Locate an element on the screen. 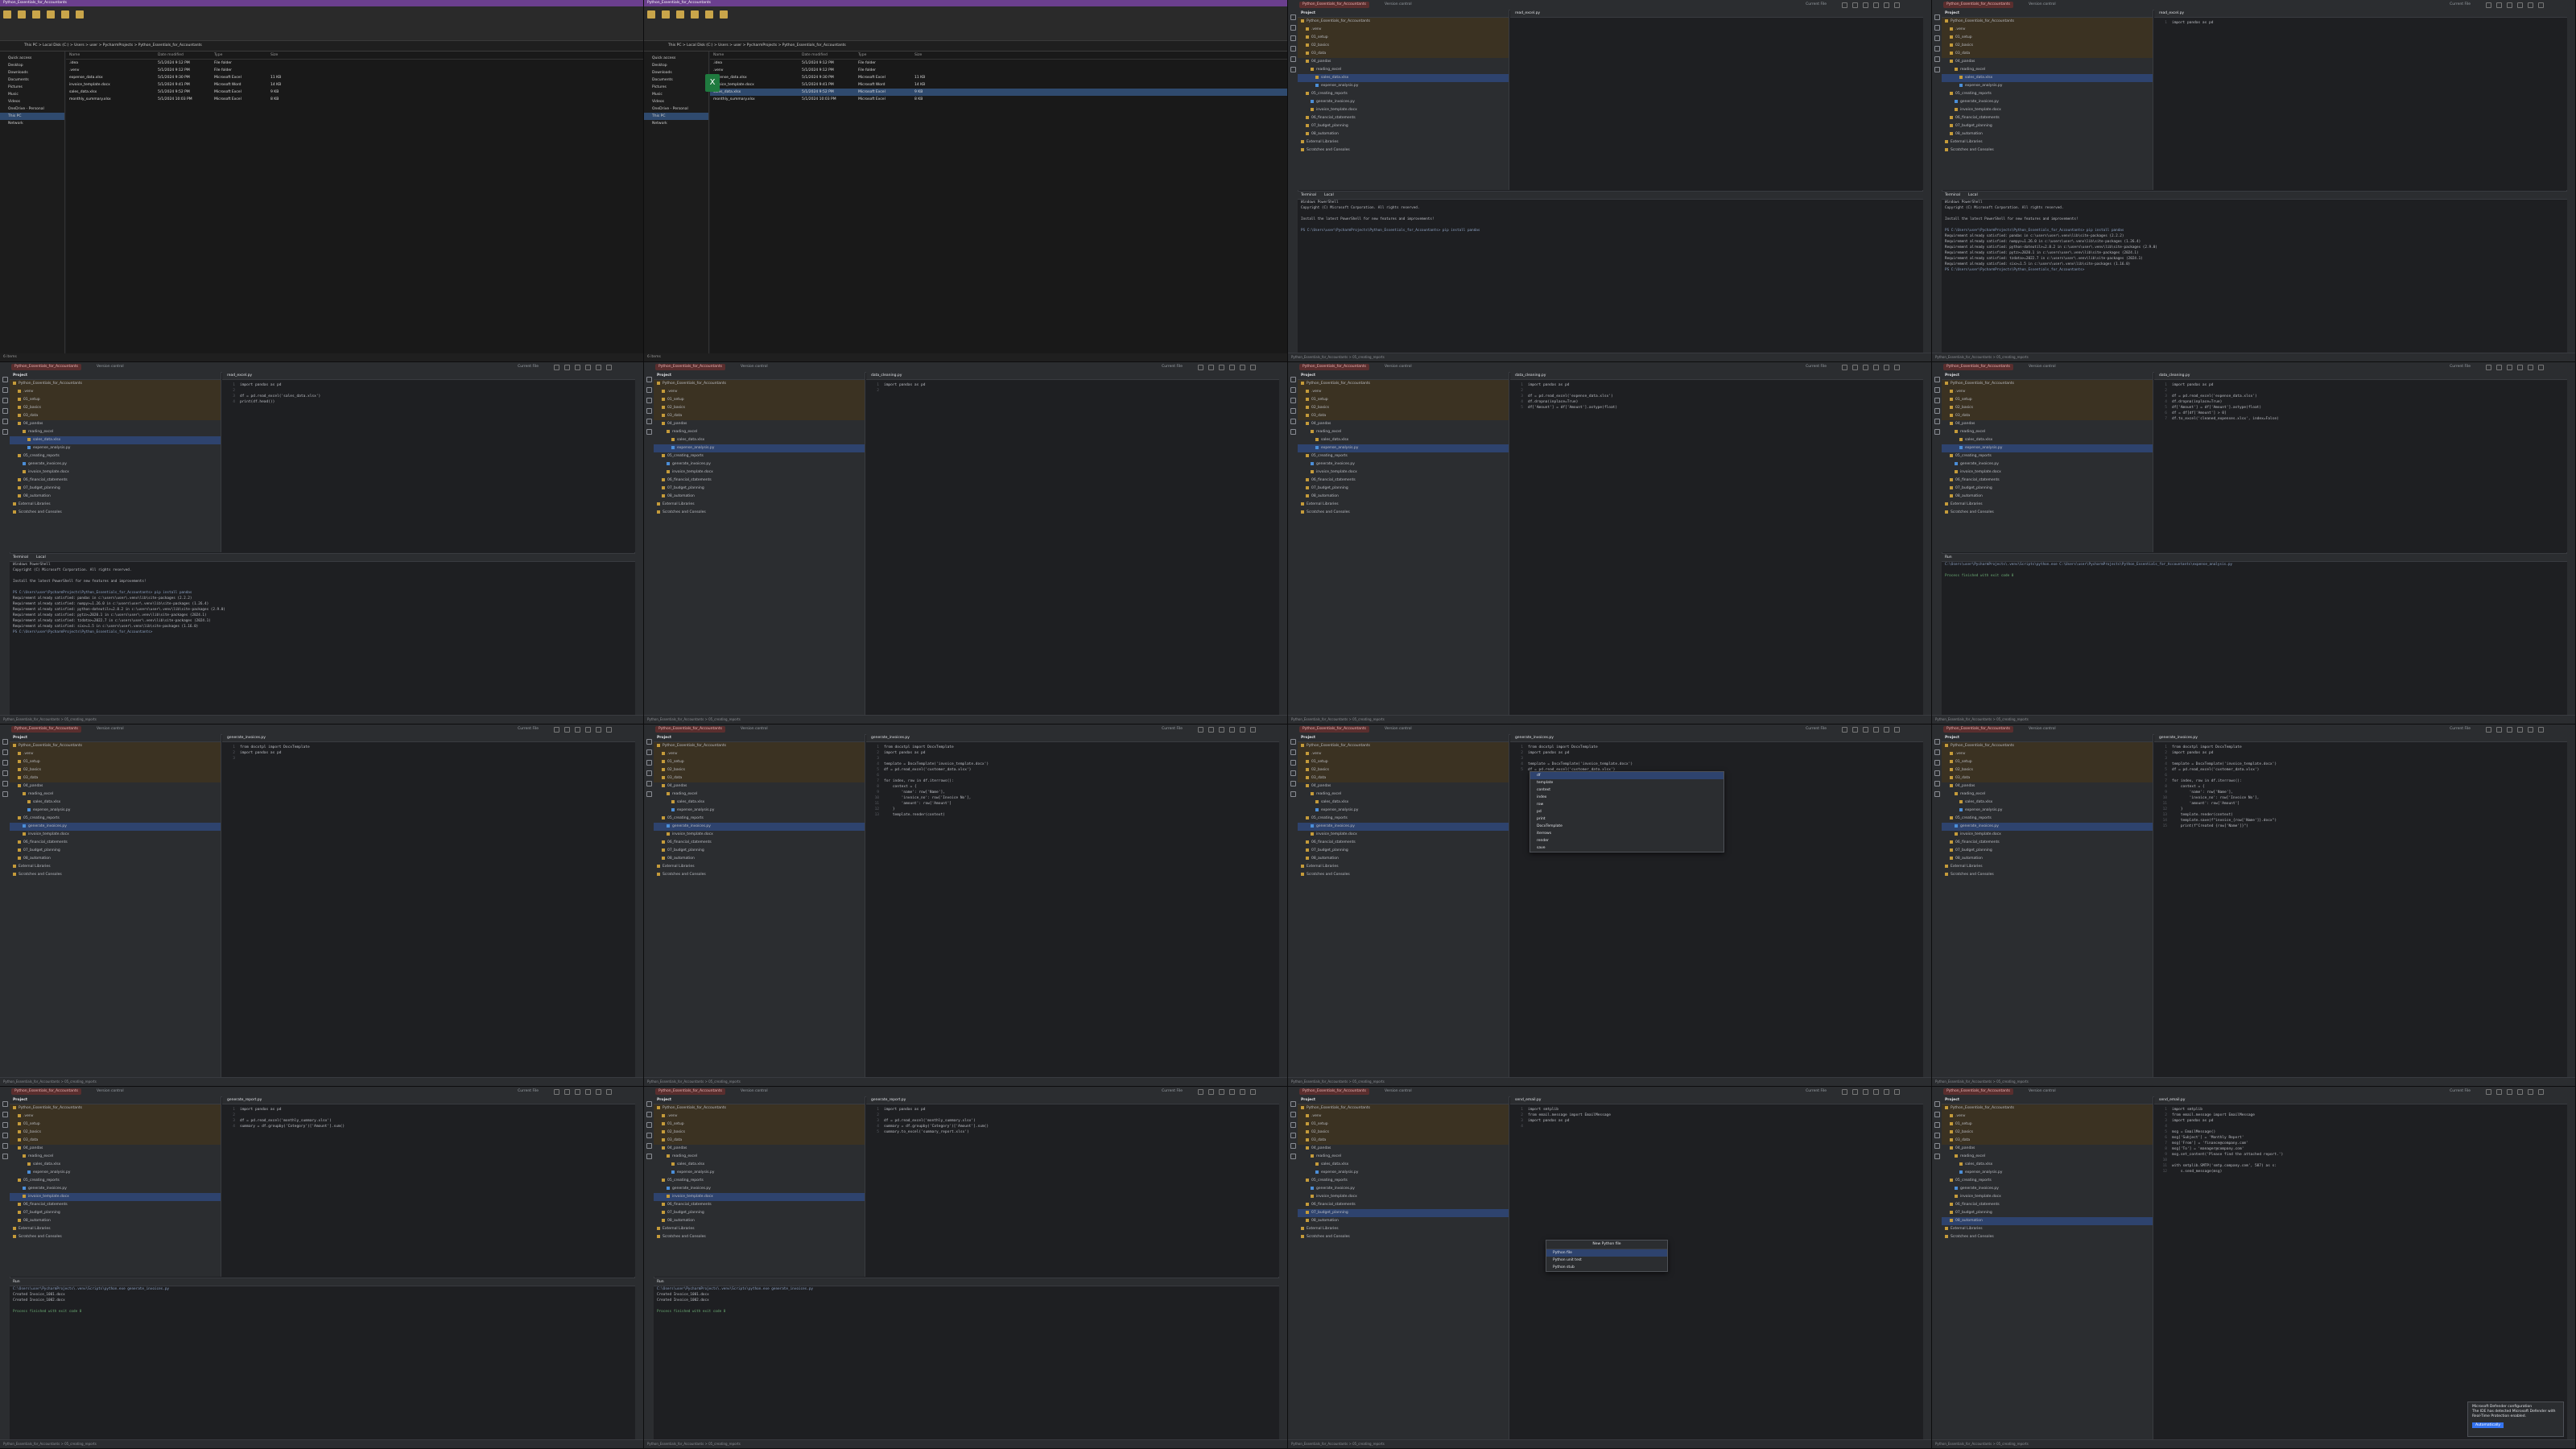  project-switcher: Python_Essentials_for_Accountants is located at coordinates (690, 1091).